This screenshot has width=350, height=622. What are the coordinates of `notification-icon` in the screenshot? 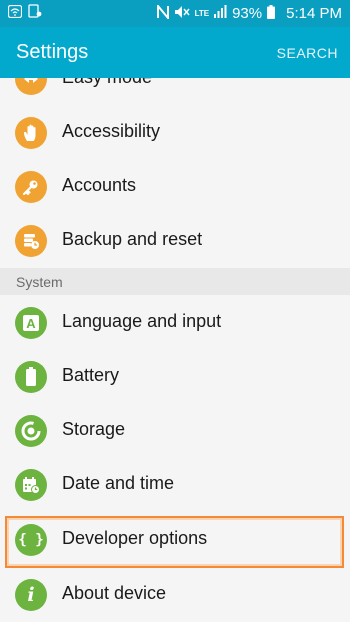 It's located at (35, 13).